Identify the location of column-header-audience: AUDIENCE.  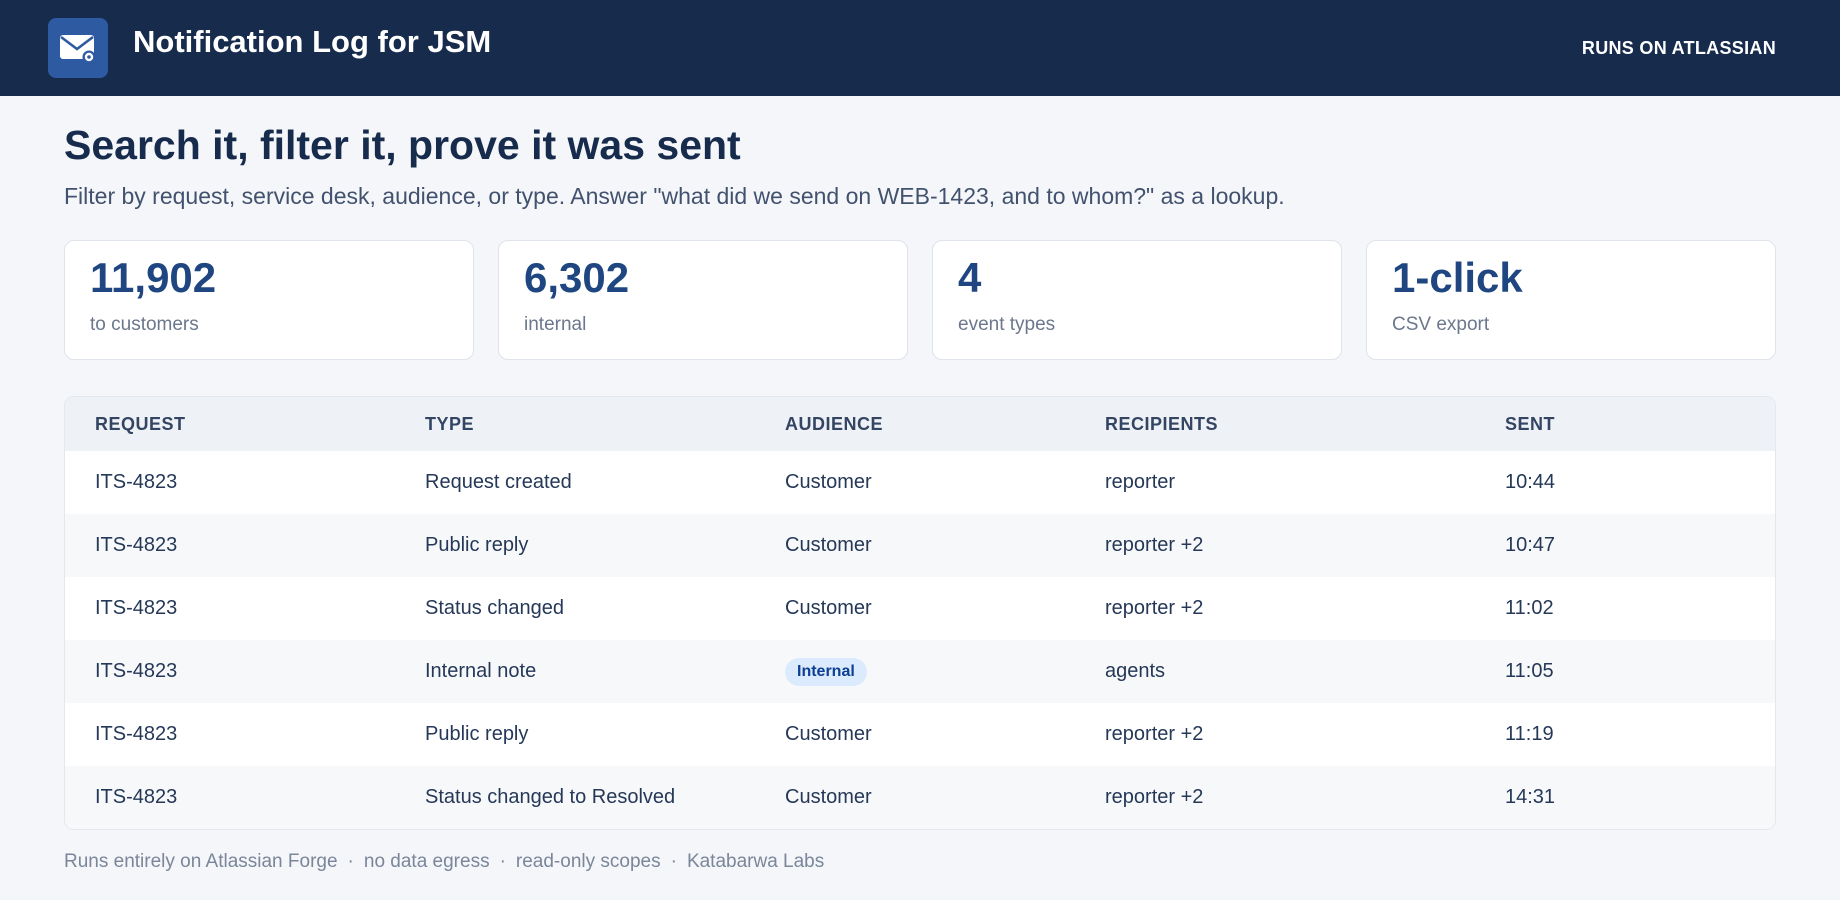
(834, 423).